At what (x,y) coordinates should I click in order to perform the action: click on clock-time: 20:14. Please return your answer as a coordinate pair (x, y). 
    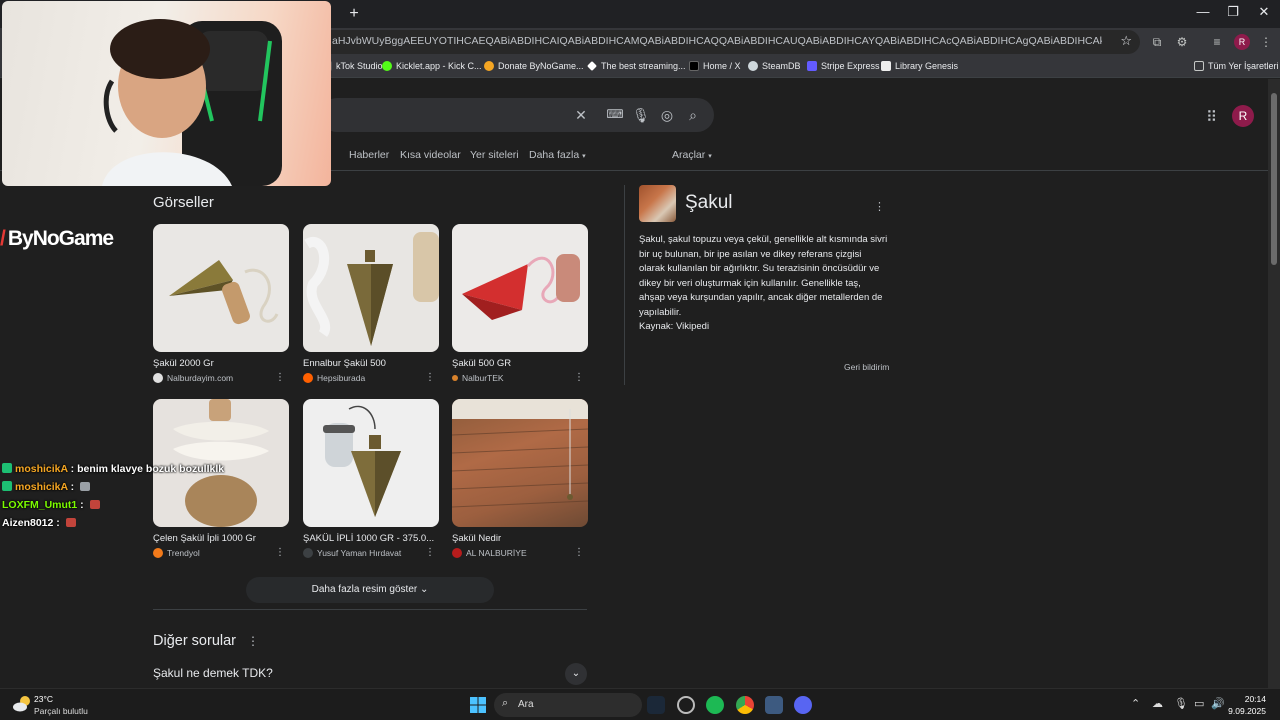
    Looking at the image, I should click on (1255, 699).